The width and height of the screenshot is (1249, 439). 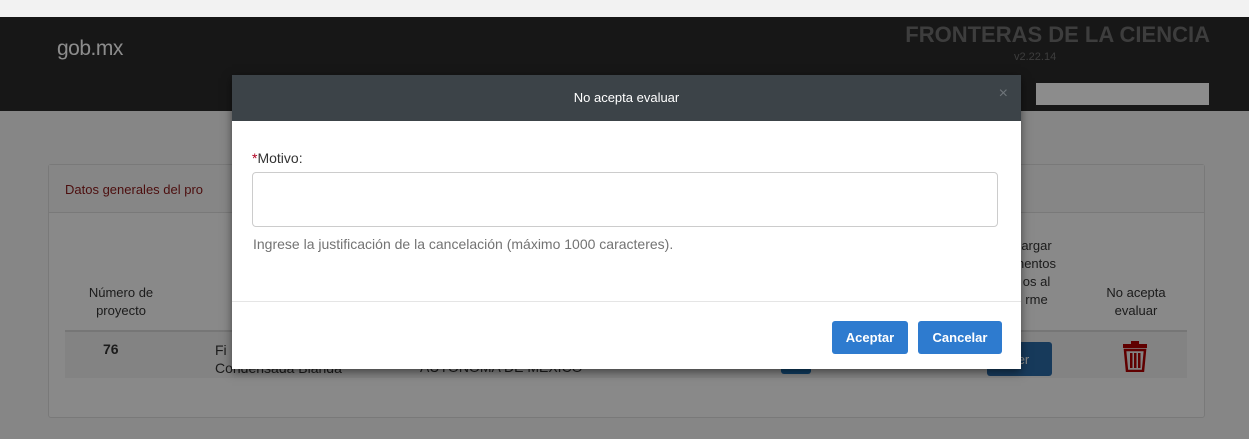 What do you see at coordinates (624, 8) in the screenshot?
I see `browser-top-strip` at bounding box center [624, 8].